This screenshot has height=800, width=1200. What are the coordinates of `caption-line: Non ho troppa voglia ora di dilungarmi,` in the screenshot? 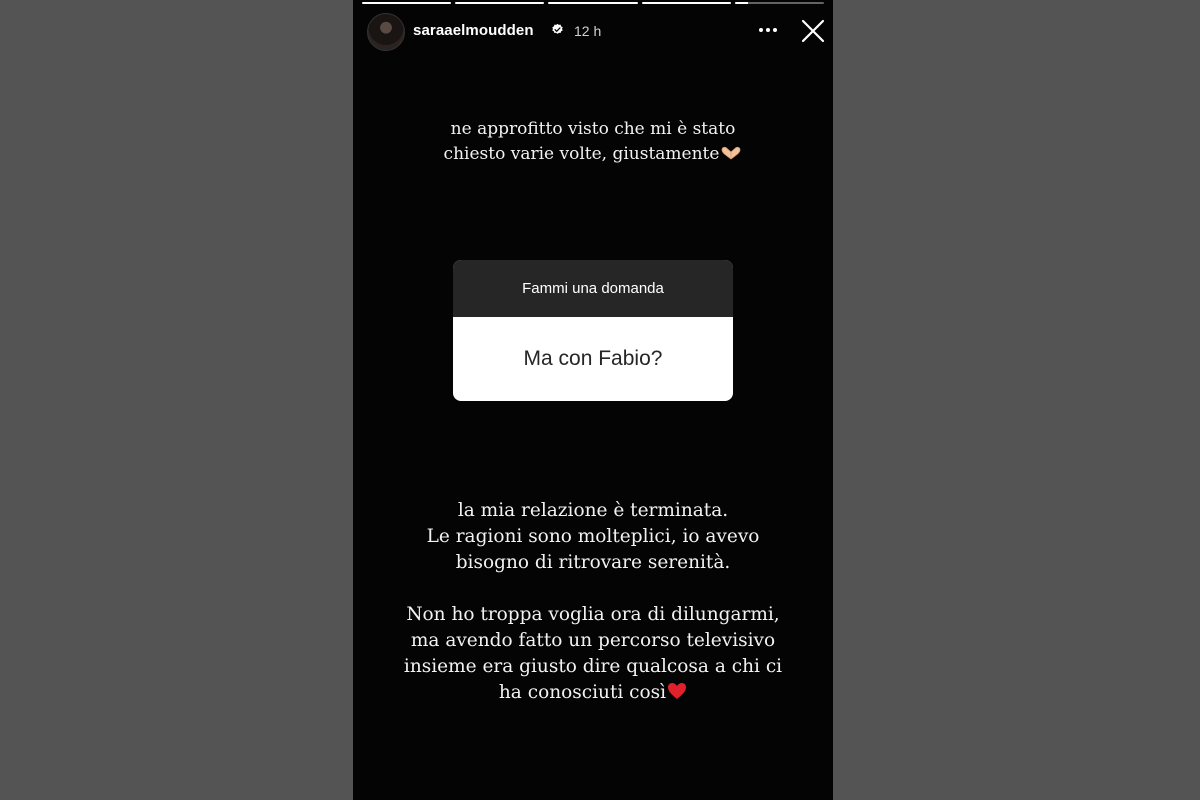 It's located at (593, 614).